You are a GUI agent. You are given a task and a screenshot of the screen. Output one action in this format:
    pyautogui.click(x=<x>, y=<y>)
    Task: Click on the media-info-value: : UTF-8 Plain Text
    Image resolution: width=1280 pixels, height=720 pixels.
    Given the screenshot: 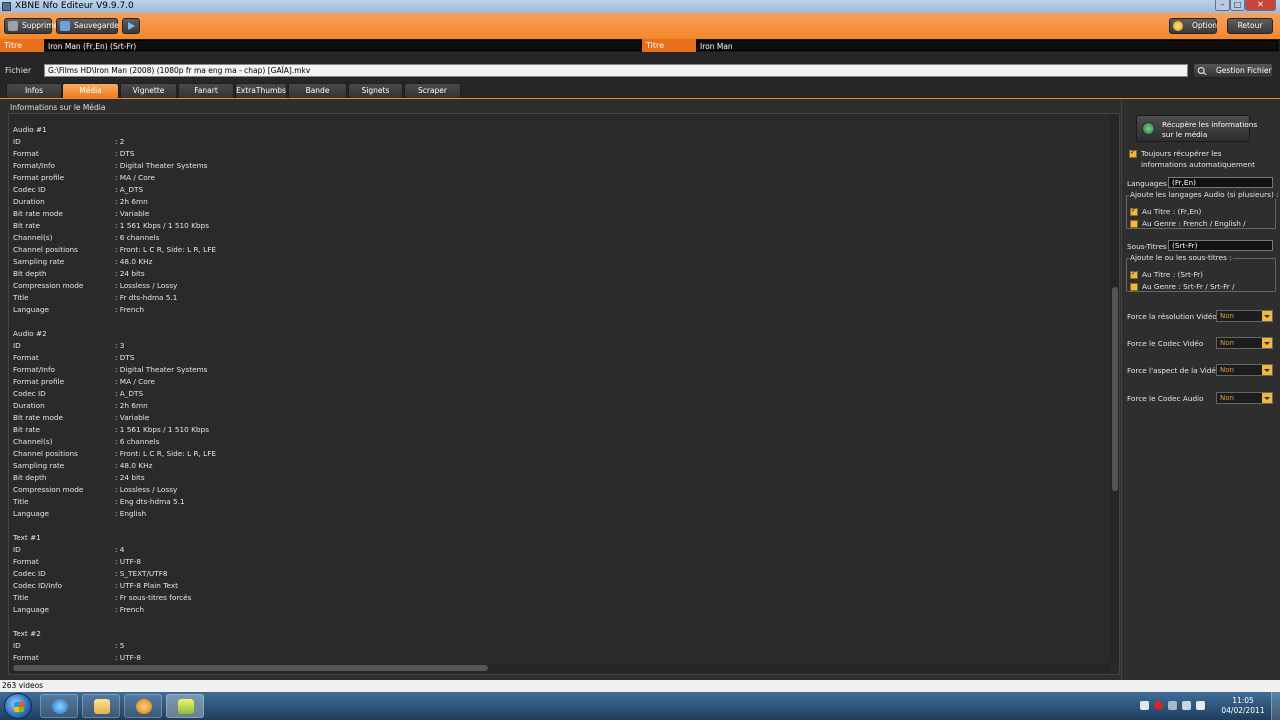 What is the action you would take?
    pyautogui.click(x=146, y=585)
    